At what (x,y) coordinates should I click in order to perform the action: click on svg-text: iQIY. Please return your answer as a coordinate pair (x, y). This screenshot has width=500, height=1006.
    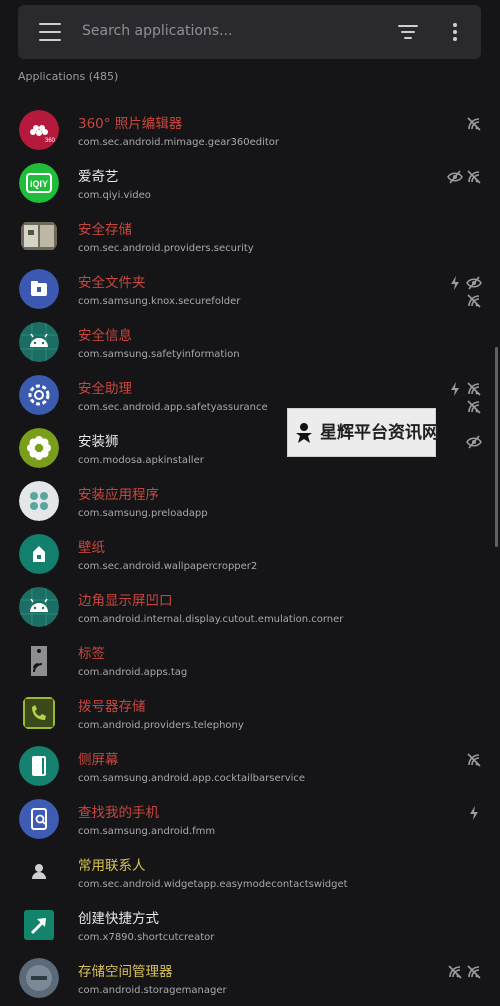
    Looking at the image, I should click on (39, 184).